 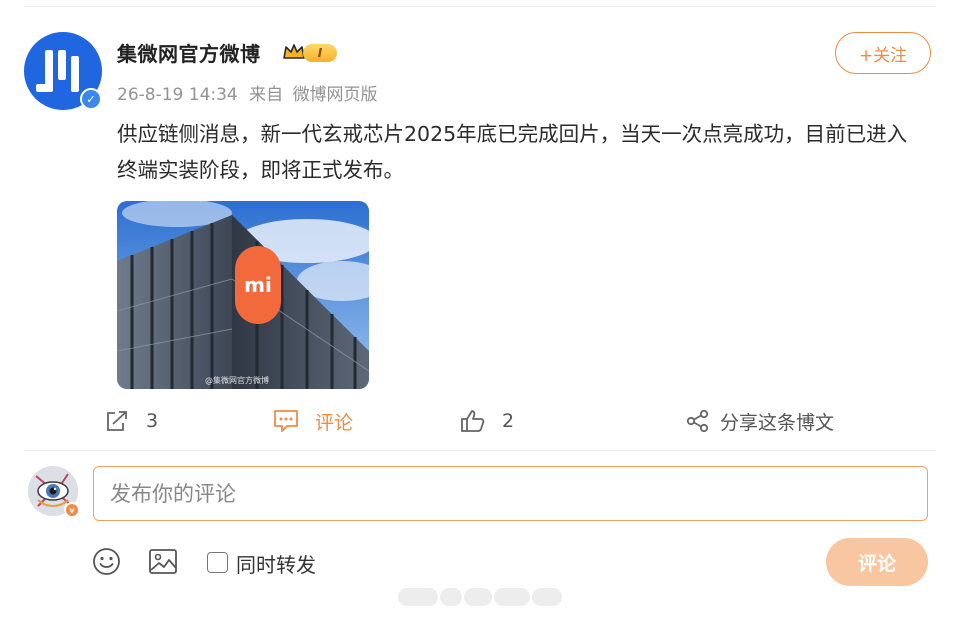 I want to click on like-count: 2, so click(x=508, y=421).